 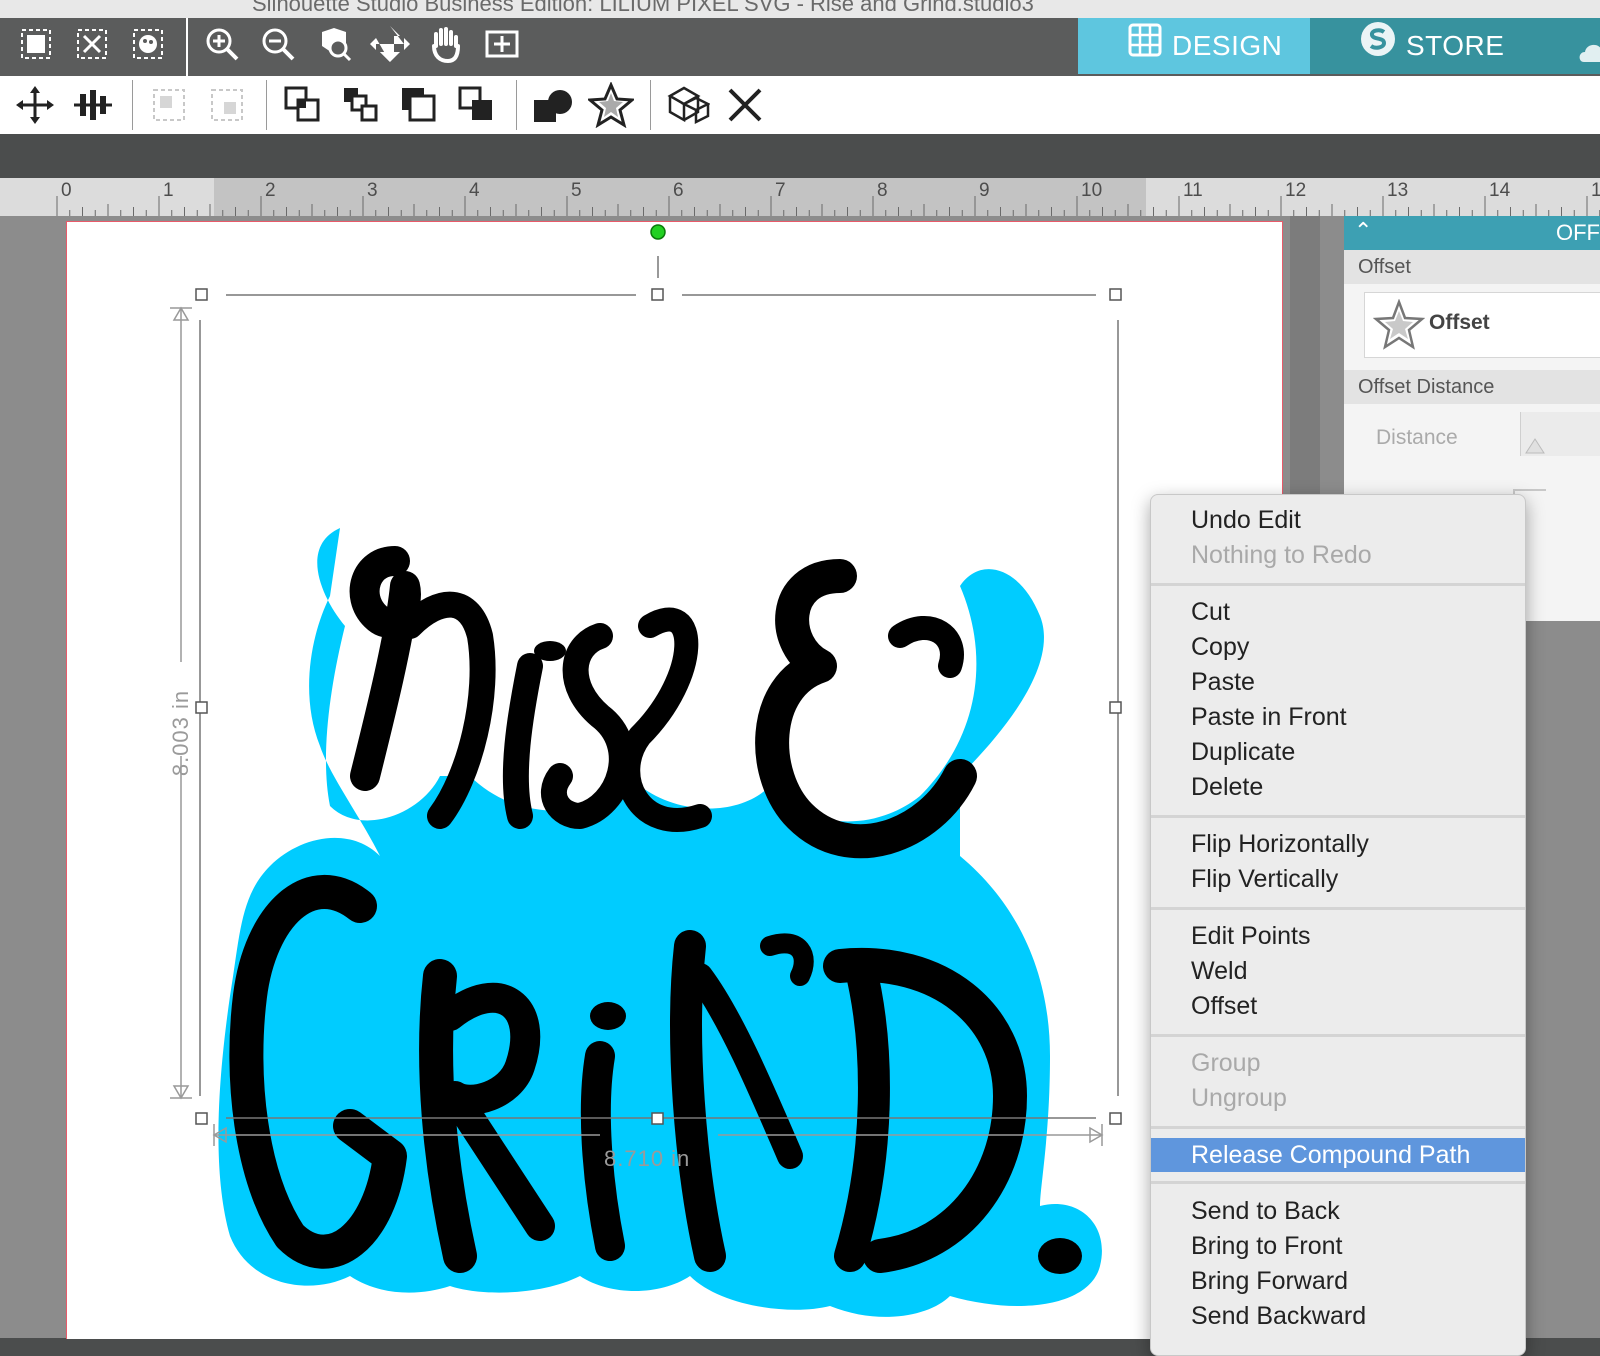 I want to click on tab-store: STORE, so click(x=1455, y=46).